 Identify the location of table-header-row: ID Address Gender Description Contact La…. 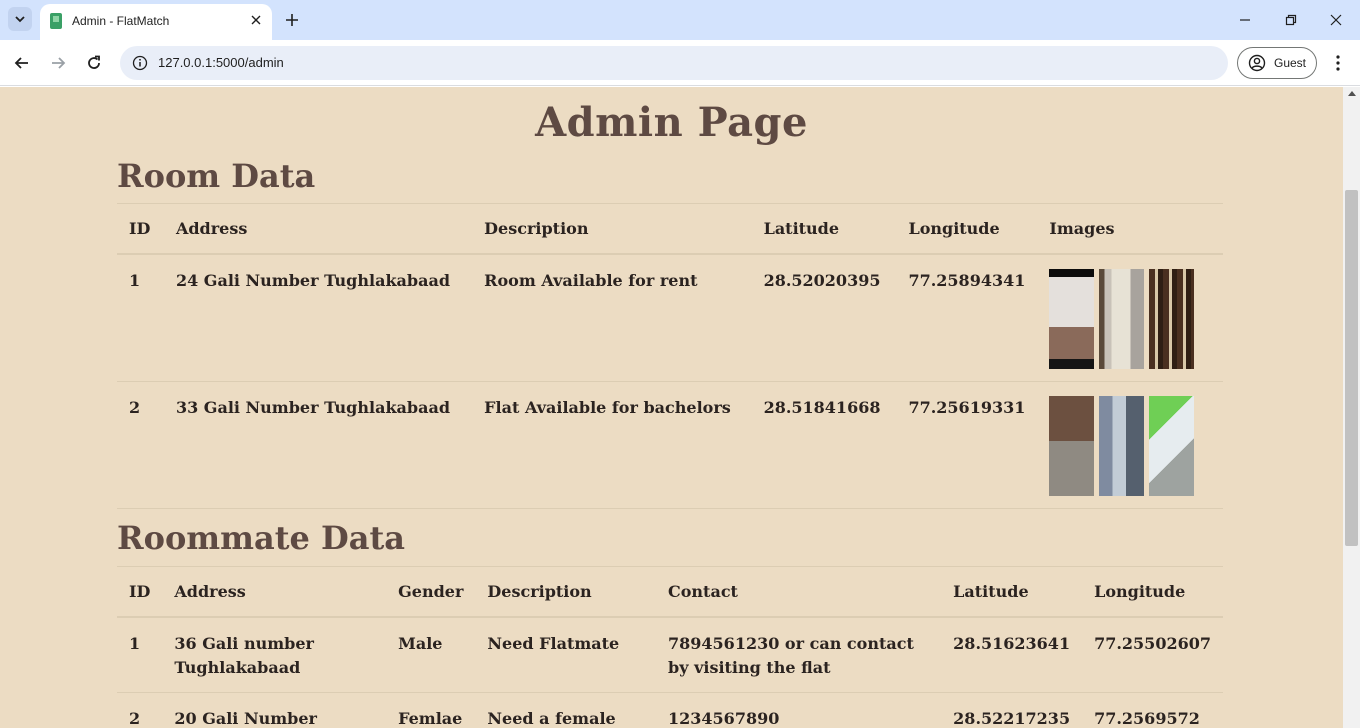
(670, 592).